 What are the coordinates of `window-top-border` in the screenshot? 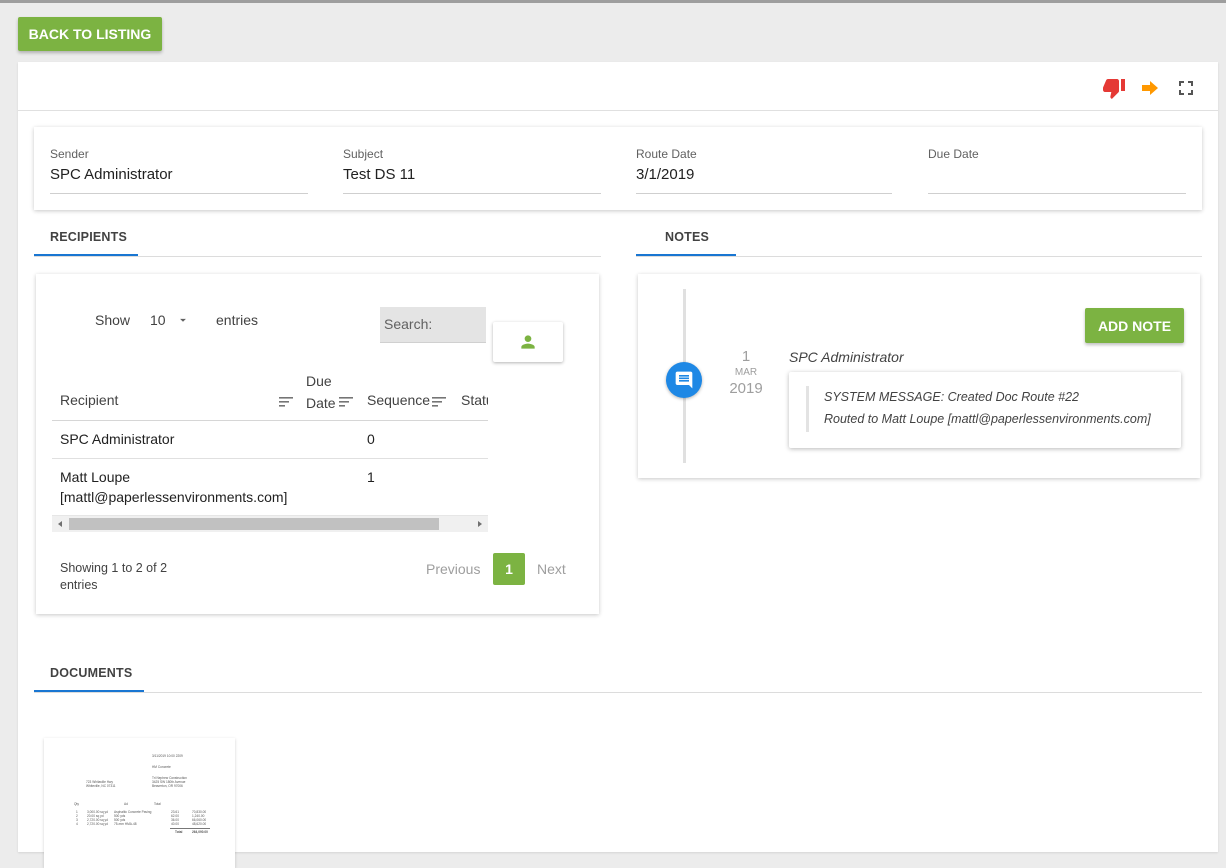 It's located at (613, 1).